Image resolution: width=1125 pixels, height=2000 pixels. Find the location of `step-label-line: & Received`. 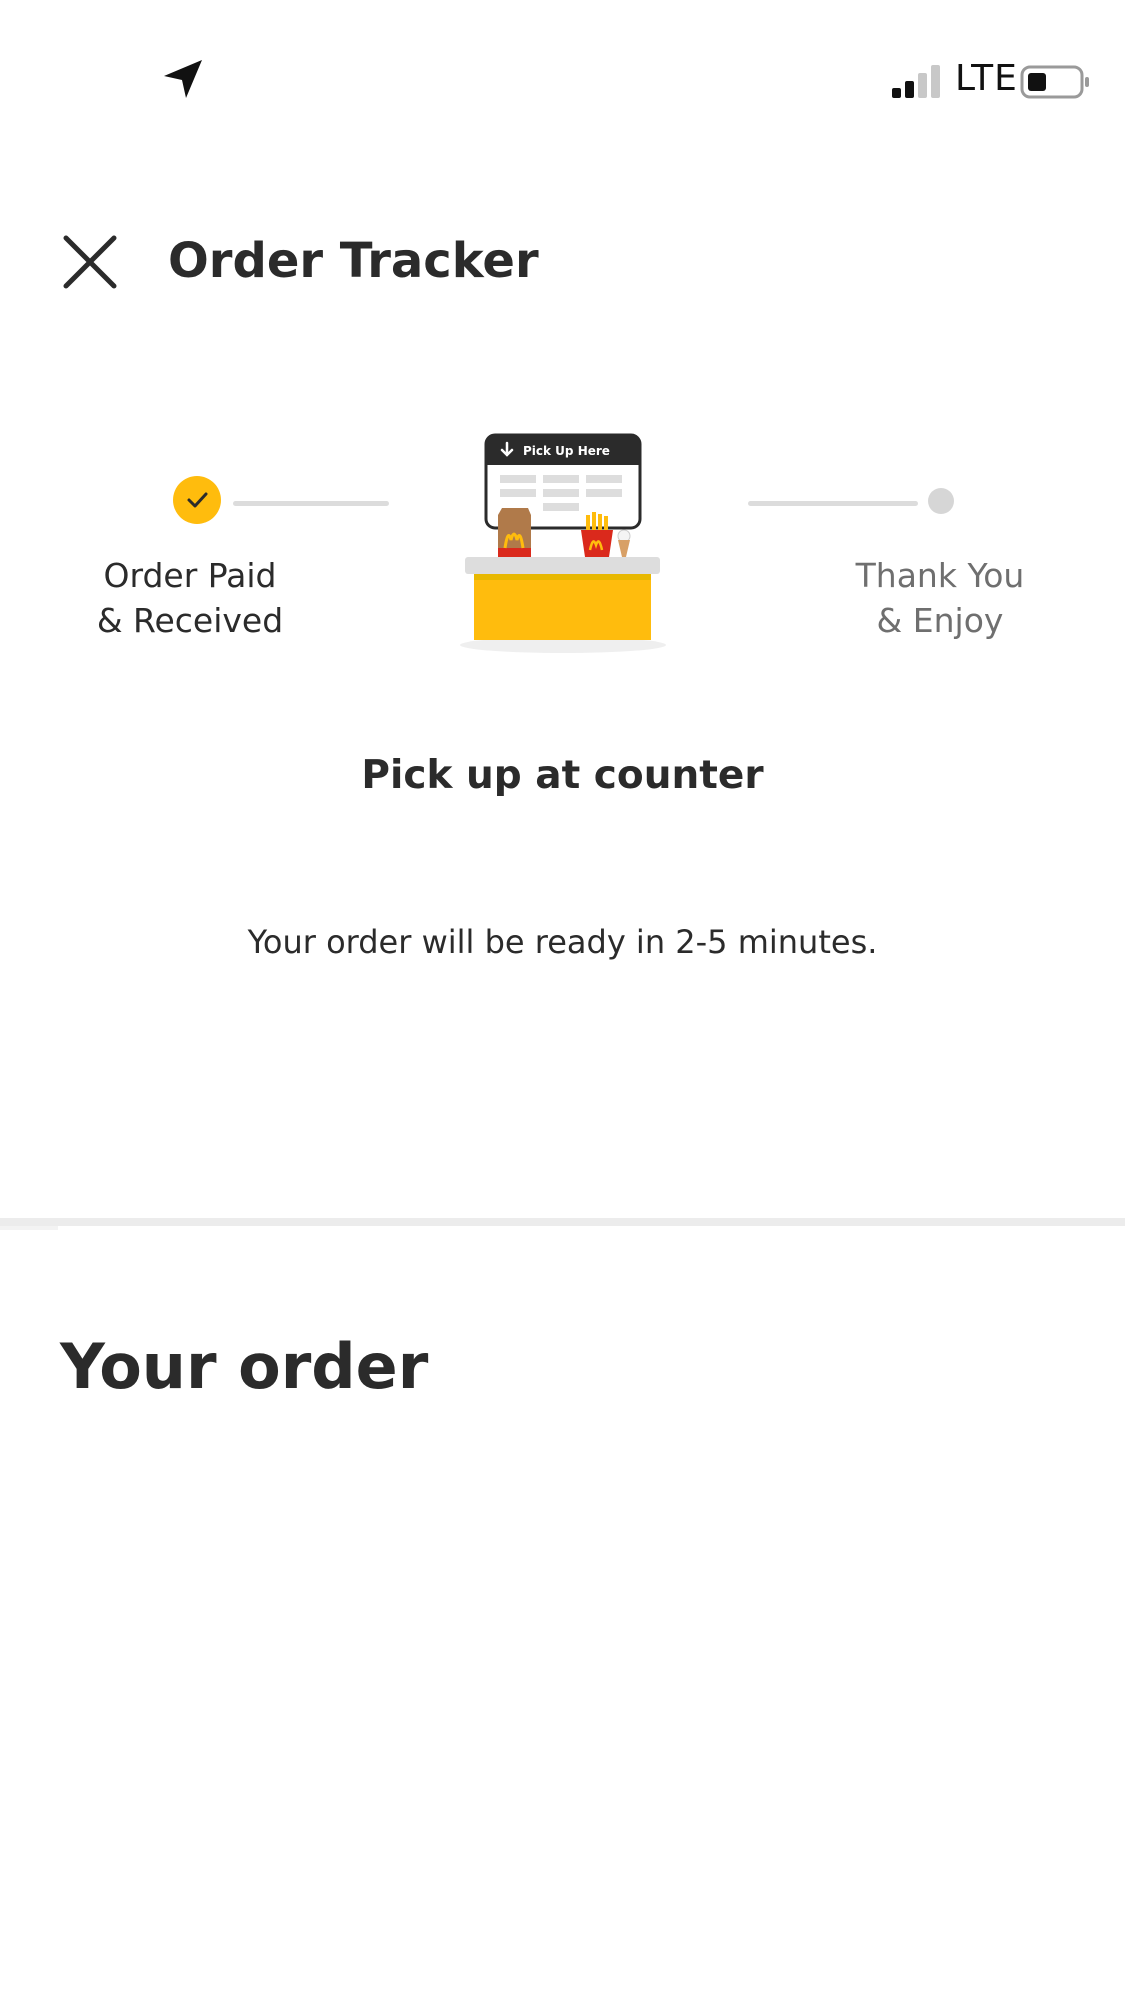

step-label-line: & Received is located at coordinates (190, 620).